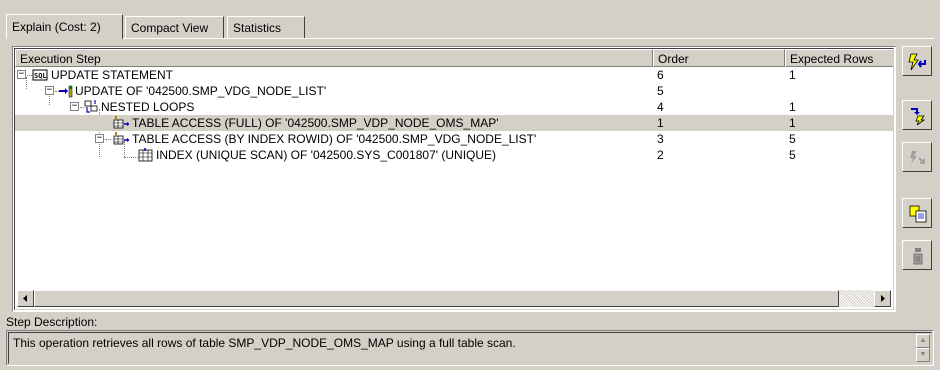 The width and height of the screenshot is (940, 370). Describe the element at coordinates (145, 155) in the screenshot. I see `index-icon` at that location.